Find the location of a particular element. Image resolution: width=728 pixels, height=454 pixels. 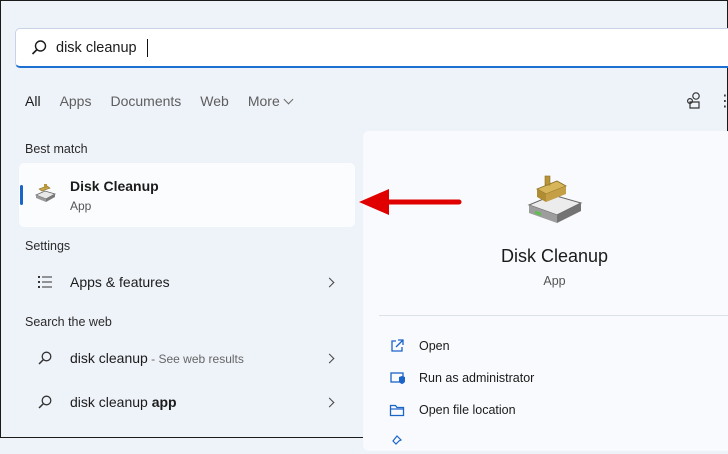

preview-title: Disk Cleanup is located at coordinates (554, 256).